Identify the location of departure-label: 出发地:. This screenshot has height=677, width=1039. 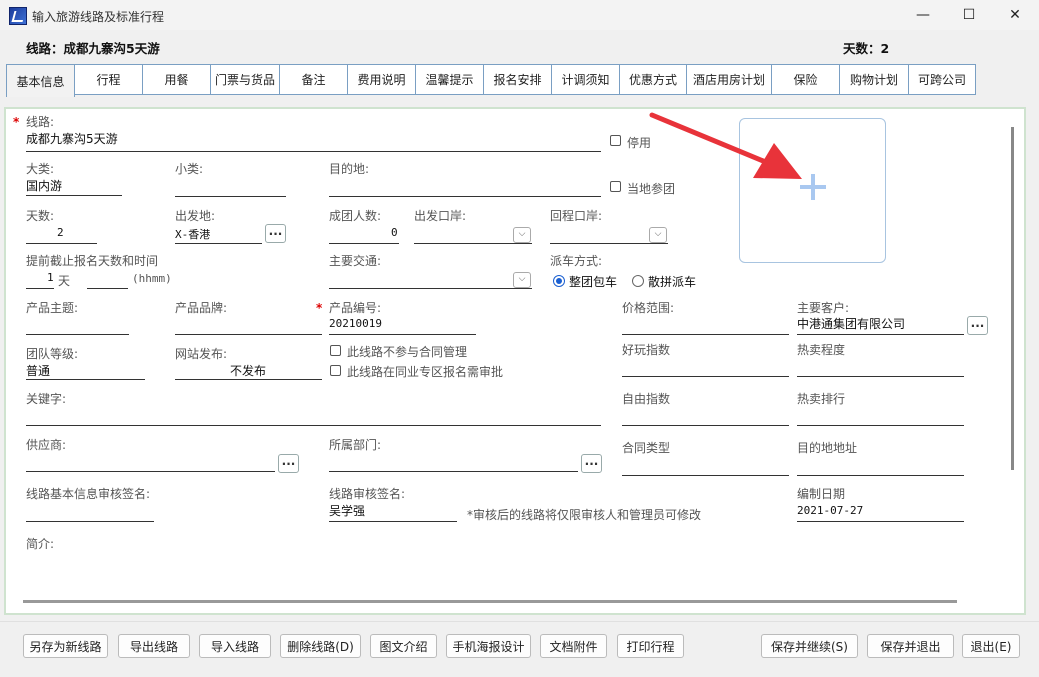
(195, 216).